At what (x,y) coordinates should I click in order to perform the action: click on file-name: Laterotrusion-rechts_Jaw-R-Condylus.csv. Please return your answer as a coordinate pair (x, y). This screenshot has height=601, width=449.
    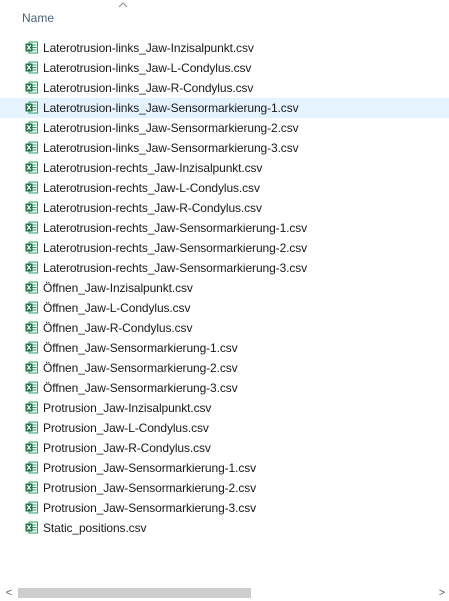
    Looking at the image, I should click on (152, 208).